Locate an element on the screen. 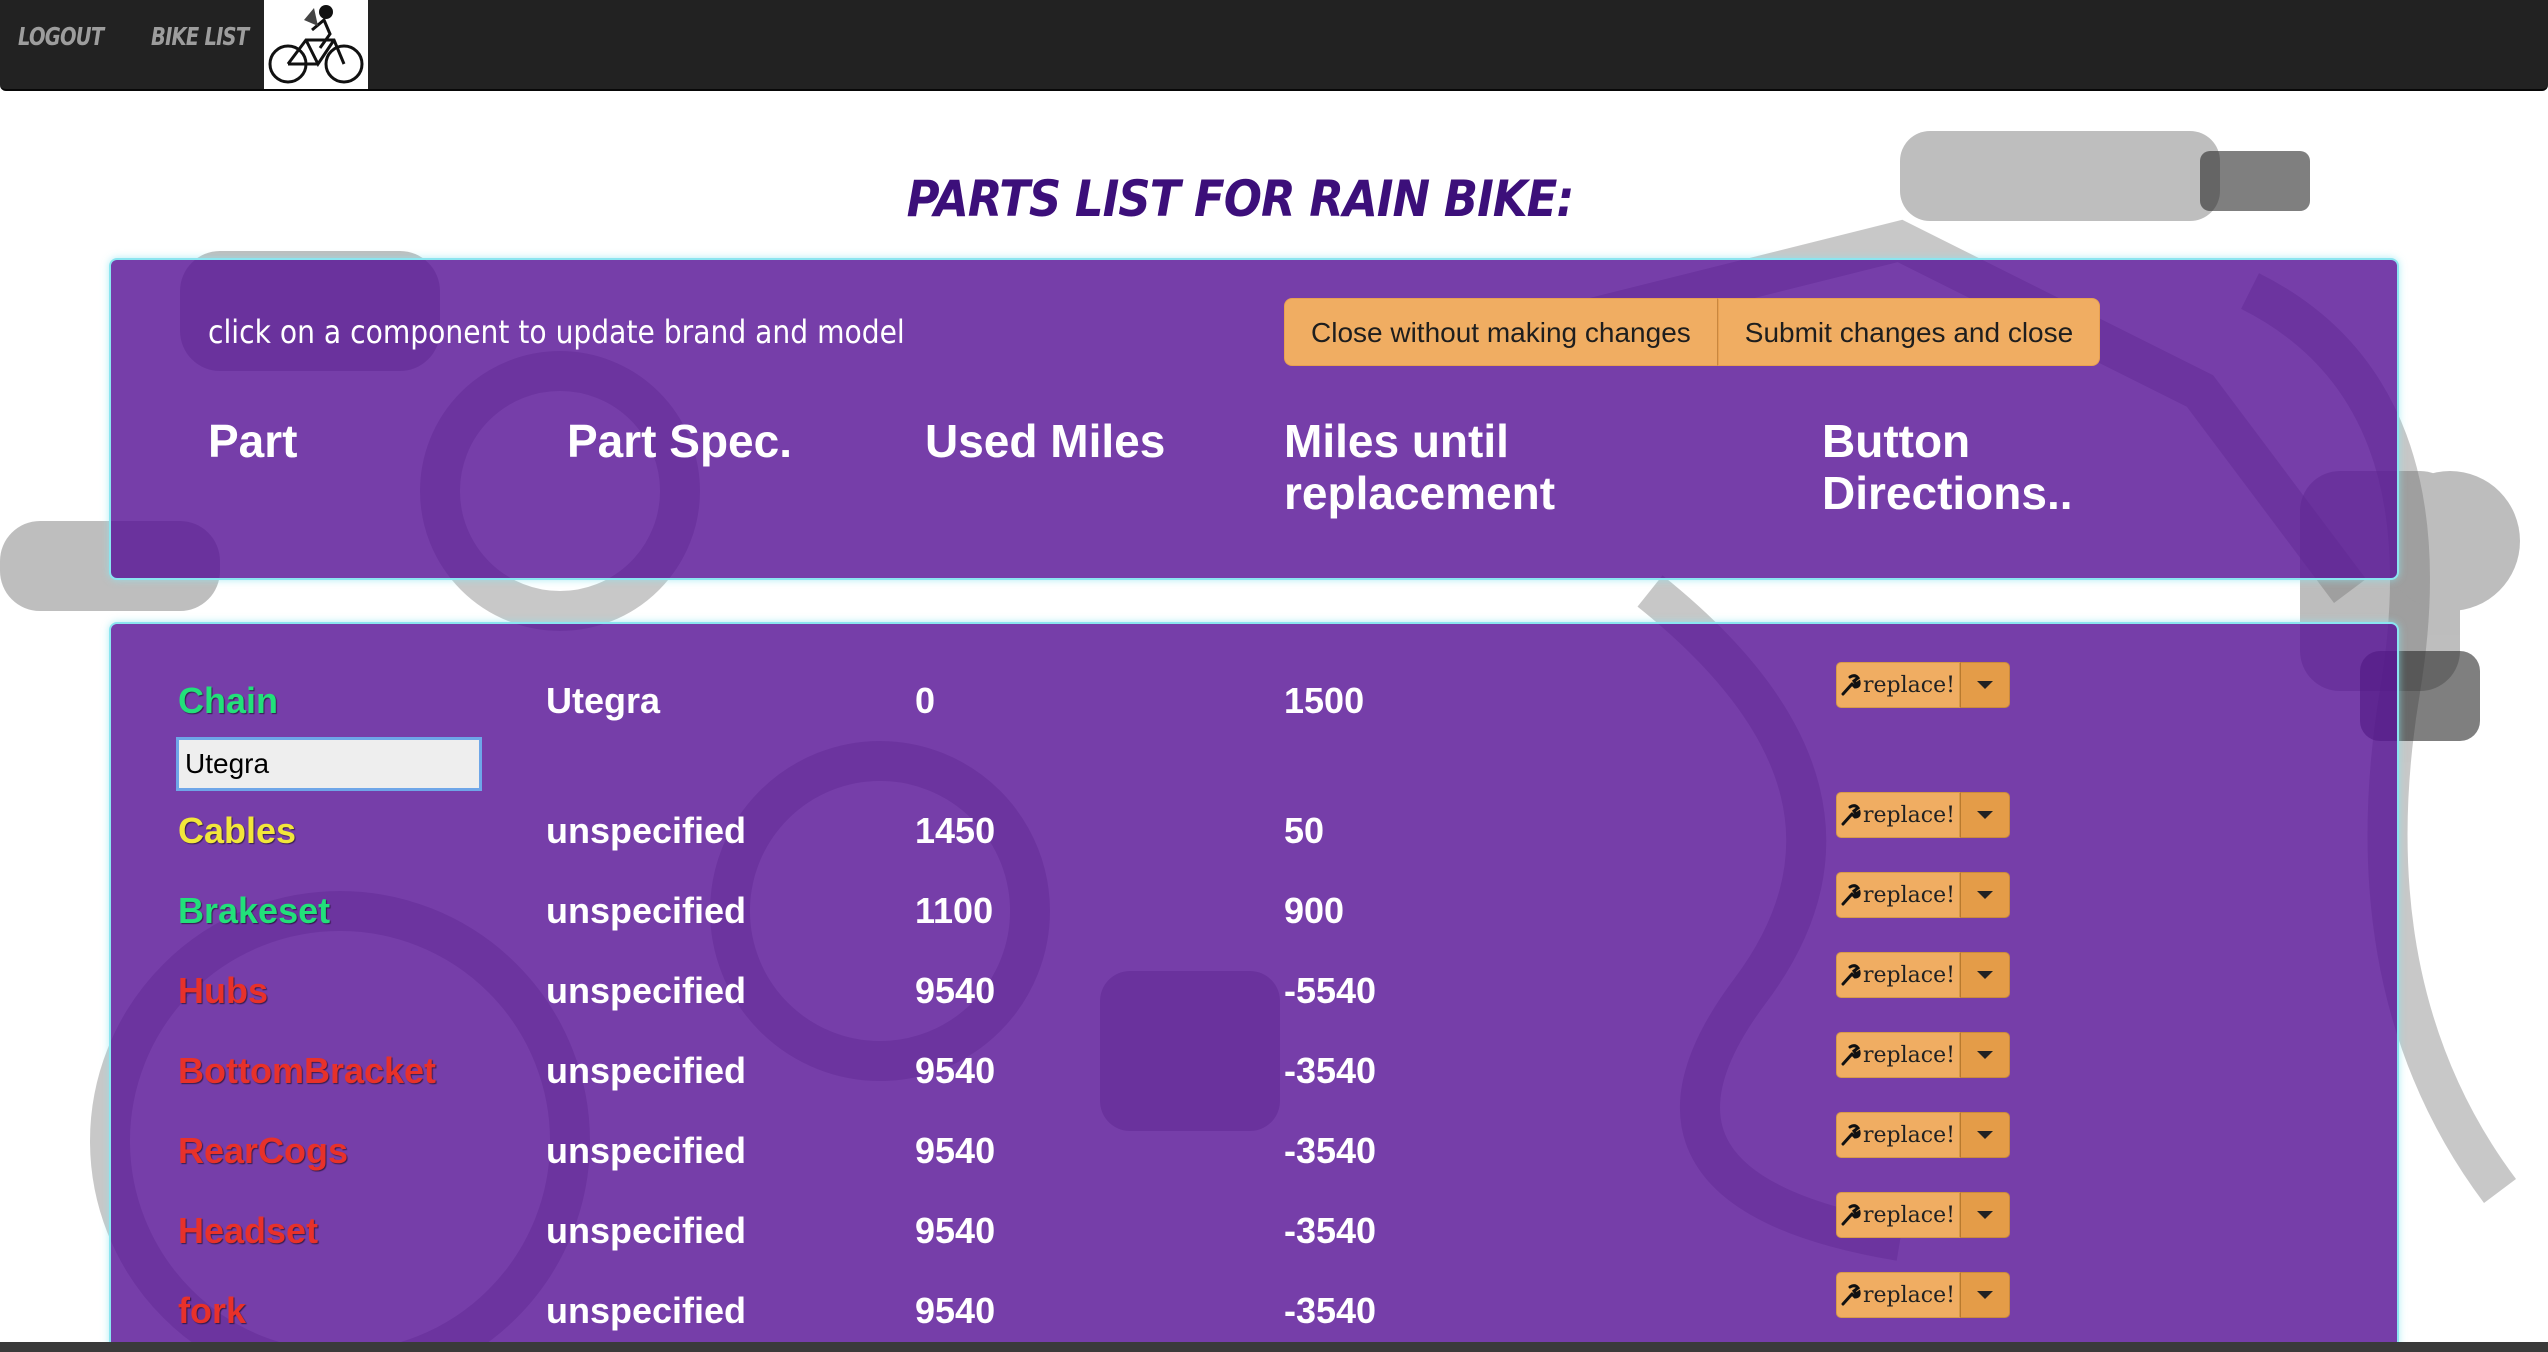 This screenshot has width=2548, height=1352. part-name: Chain is located at coordinates (228, 701).